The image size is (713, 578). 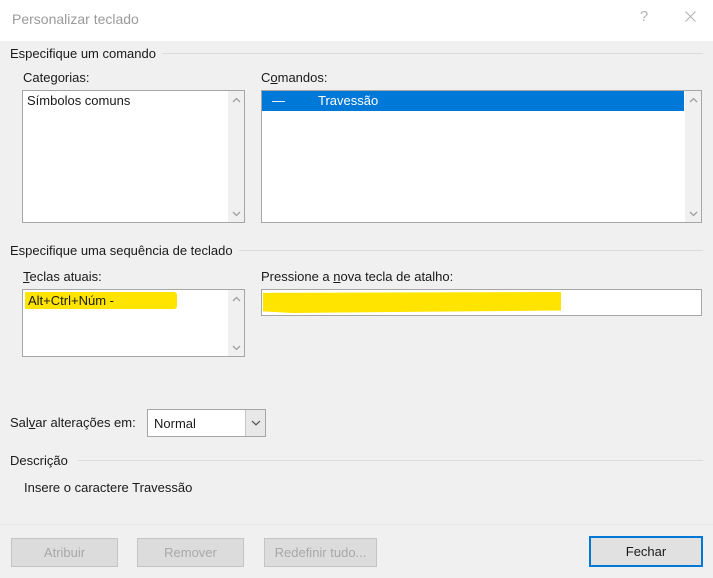 I want to click on description-text: Insere o caractere Travessão, so click(x=108, y=487).